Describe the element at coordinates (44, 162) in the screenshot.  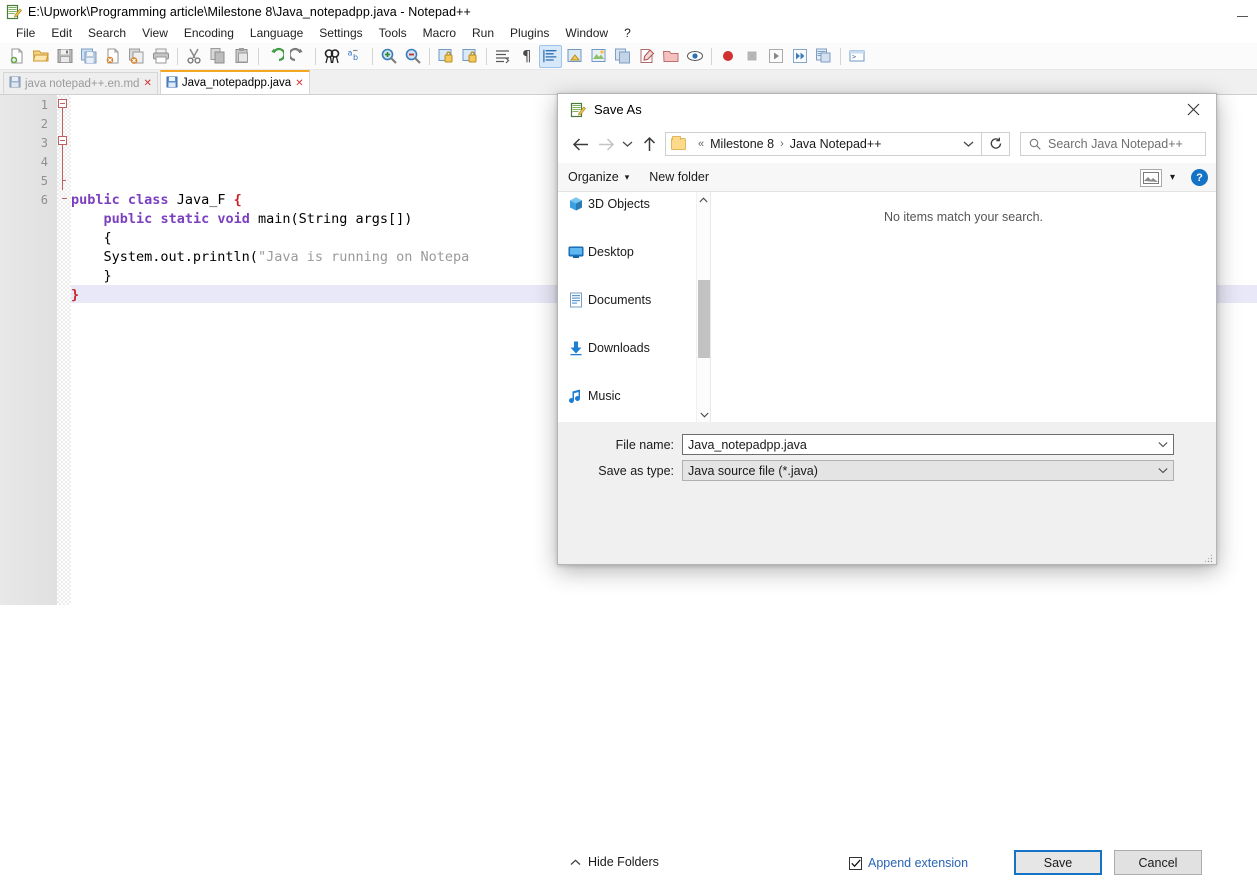
I see `line-number: 4` at that location.